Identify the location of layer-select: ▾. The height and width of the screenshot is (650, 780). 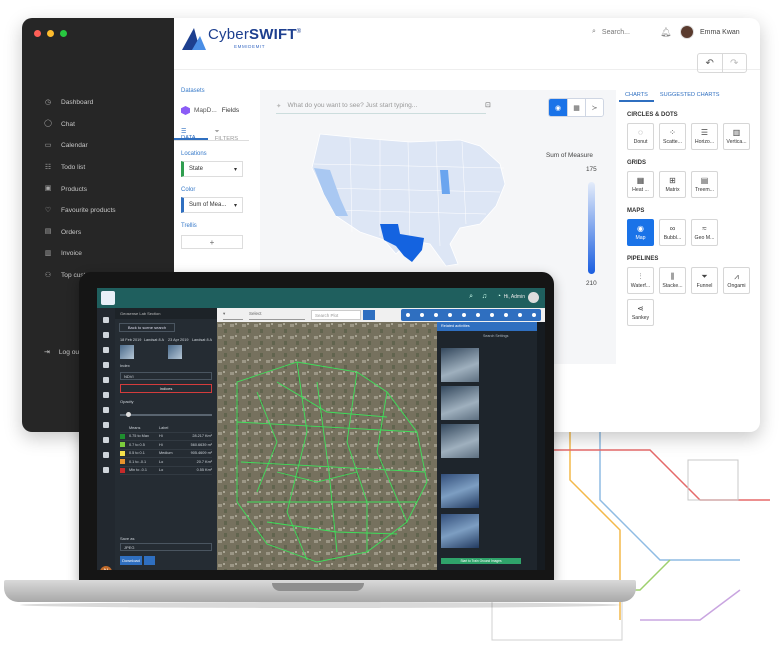
(233, 315).